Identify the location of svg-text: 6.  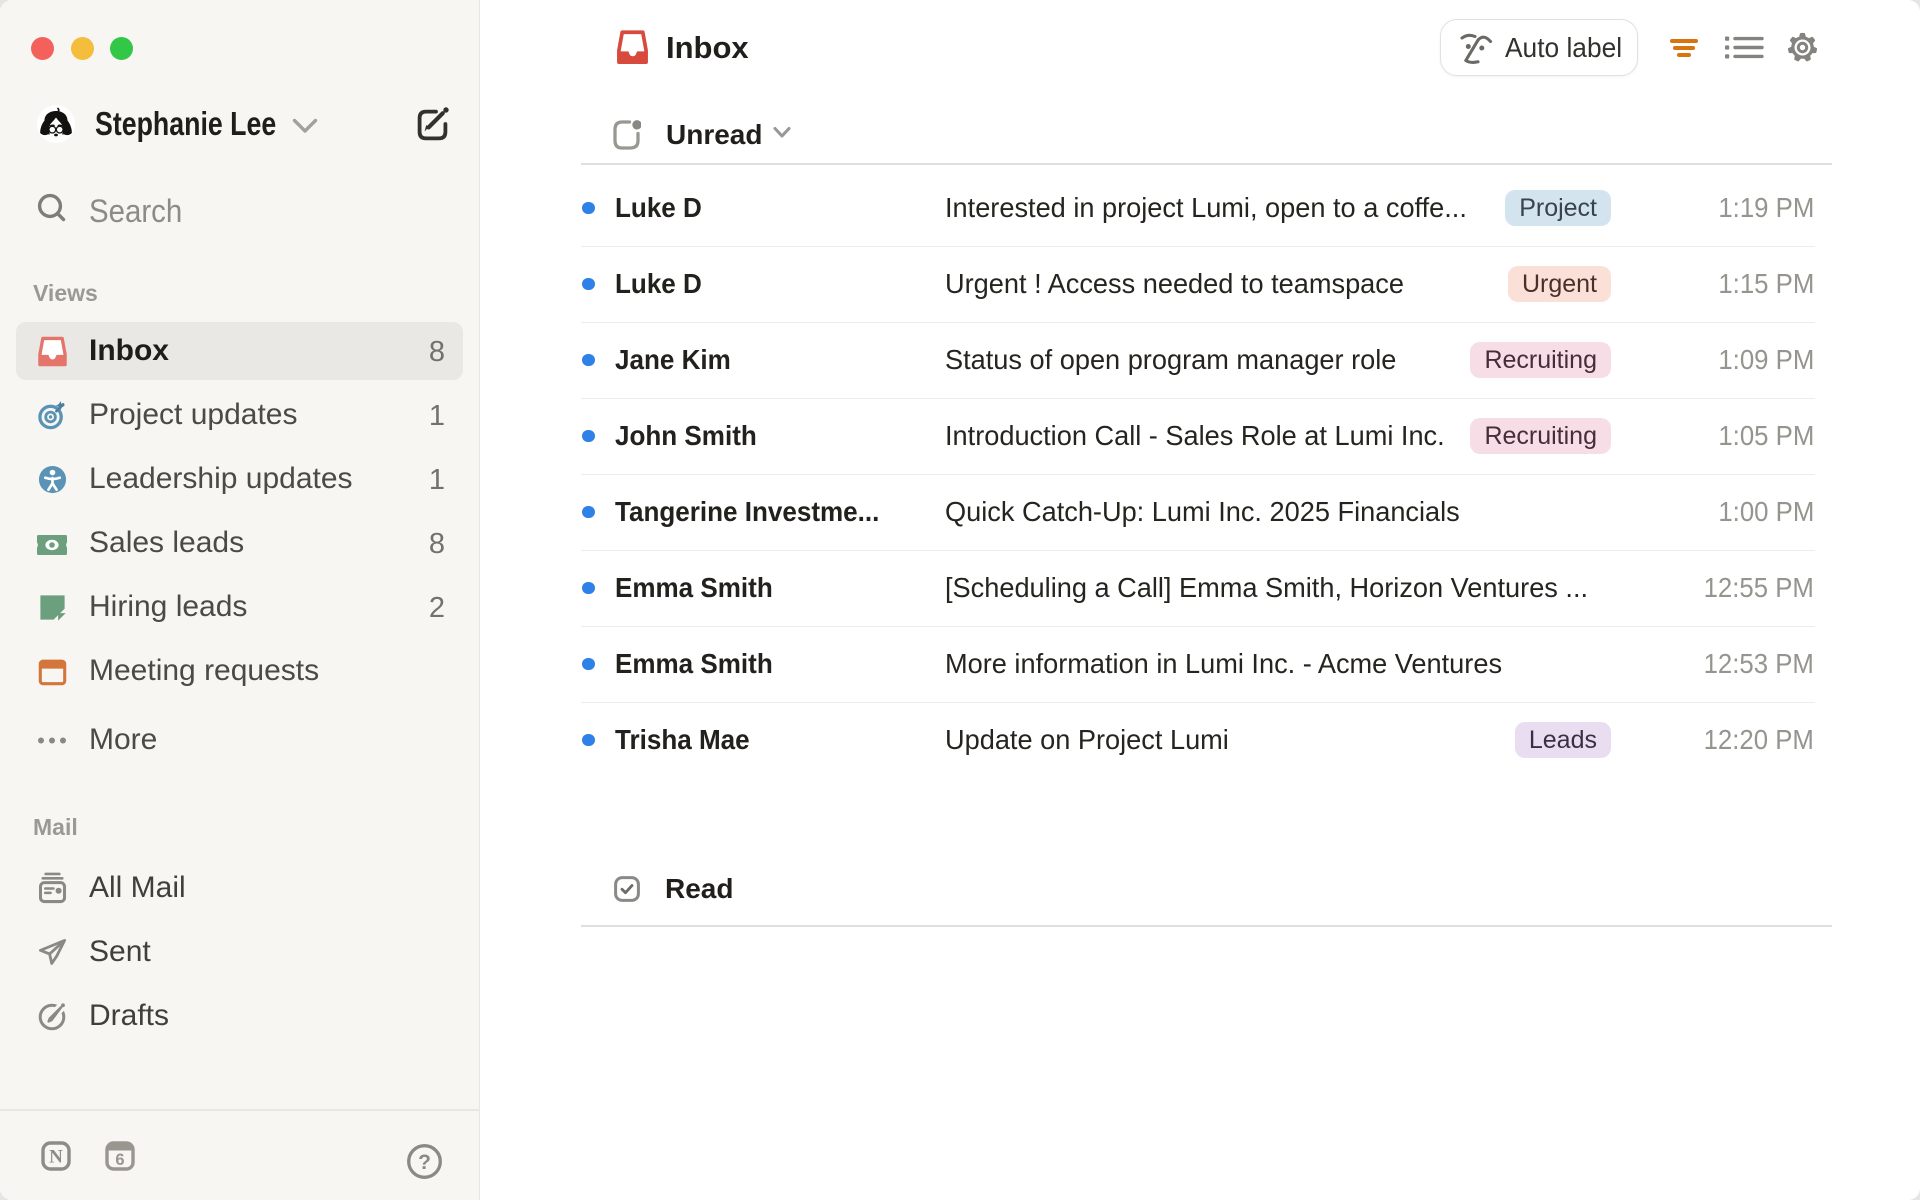
(119, 1160).